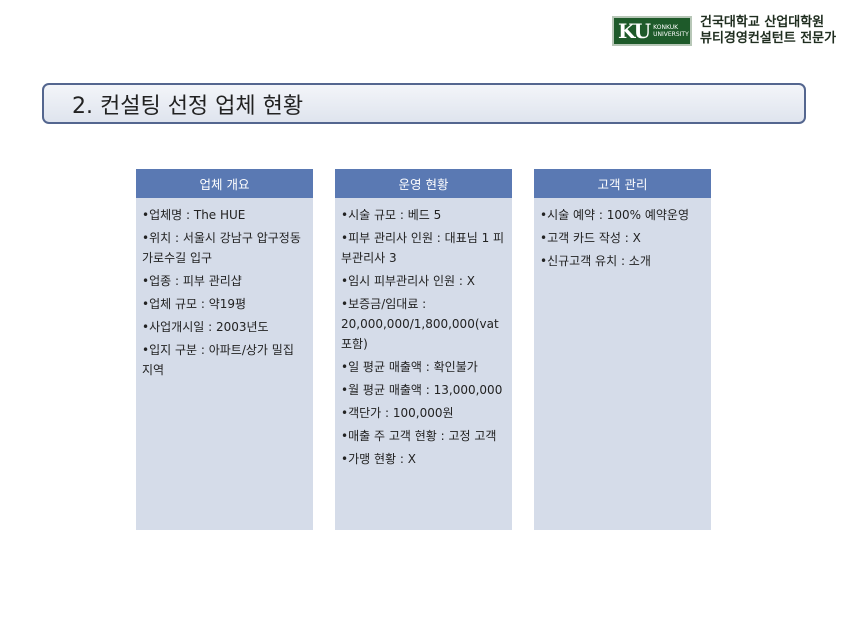 The height and width of the screenshot is (644, 856). What do you see at coordinates (622, 183) in the screenshot?
I see `panel-header: 고객 관리` at bounding box center [622, 183].